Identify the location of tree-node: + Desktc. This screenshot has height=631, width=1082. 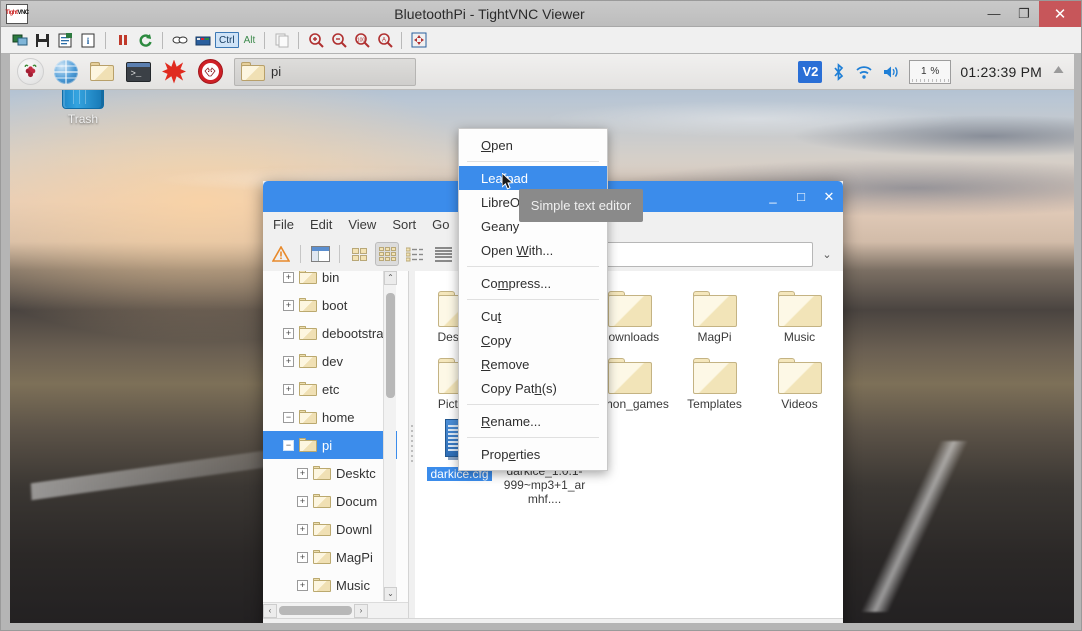
(330, 473).